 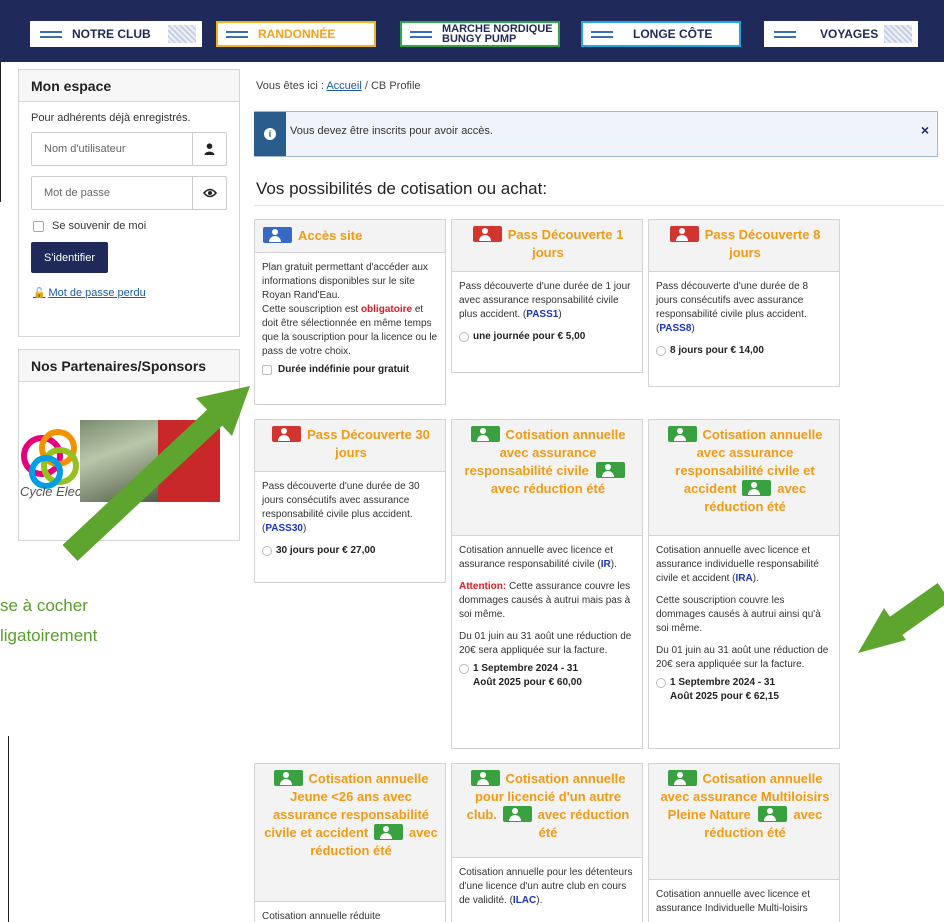 What do you see at coordinates (527, 682) in the screenshot?
I see `plan-option-price: Août 2025 pour € 60,00` at bounding box center [527, 682].